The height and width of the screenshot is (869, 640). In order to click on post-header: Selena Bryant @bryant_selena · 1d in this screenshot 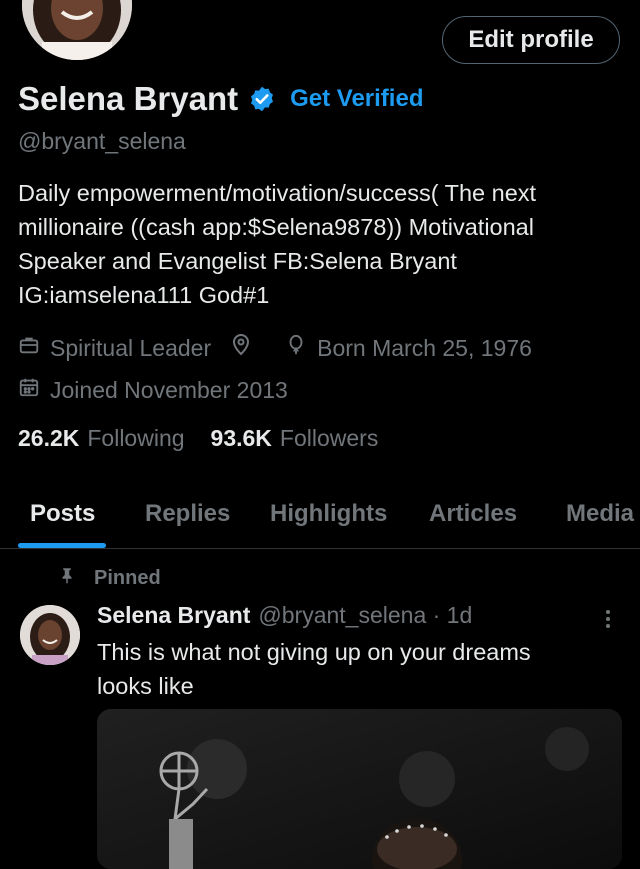, I will do `click(284, 615)`.